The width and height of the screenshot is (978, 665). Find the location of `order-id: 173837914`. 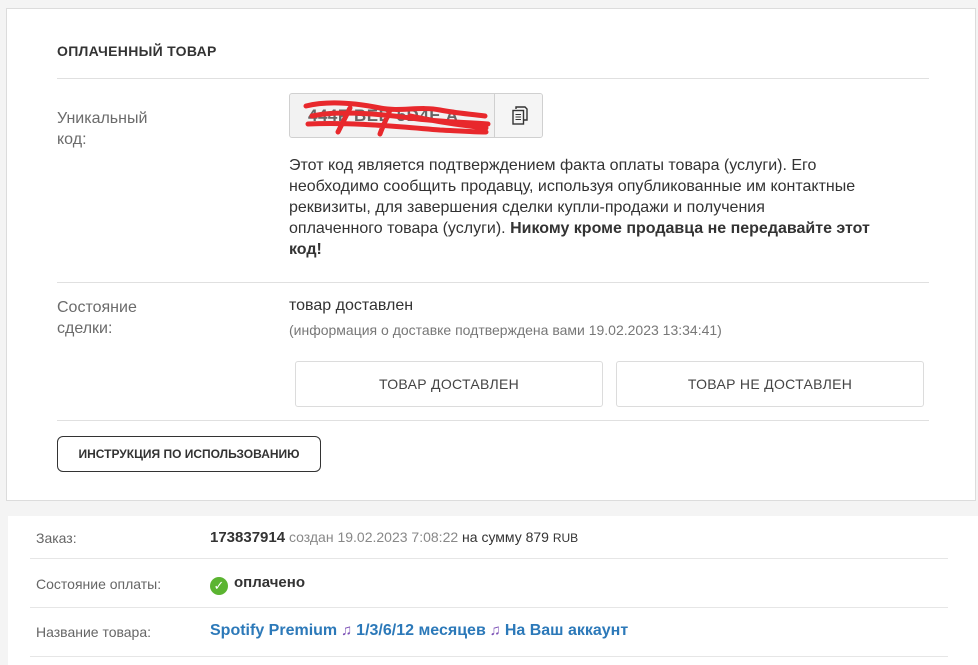

order-id: 173837914 is located at coordinates (248, 537).